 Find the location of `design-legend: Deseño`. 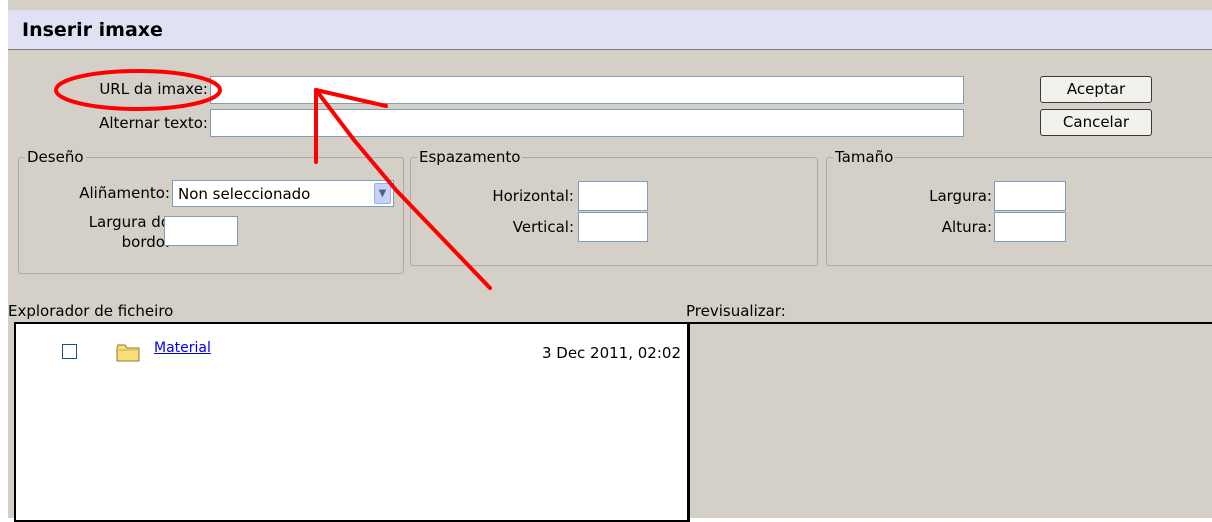

design-legend: Deseño is located at coordinates (55, 157).